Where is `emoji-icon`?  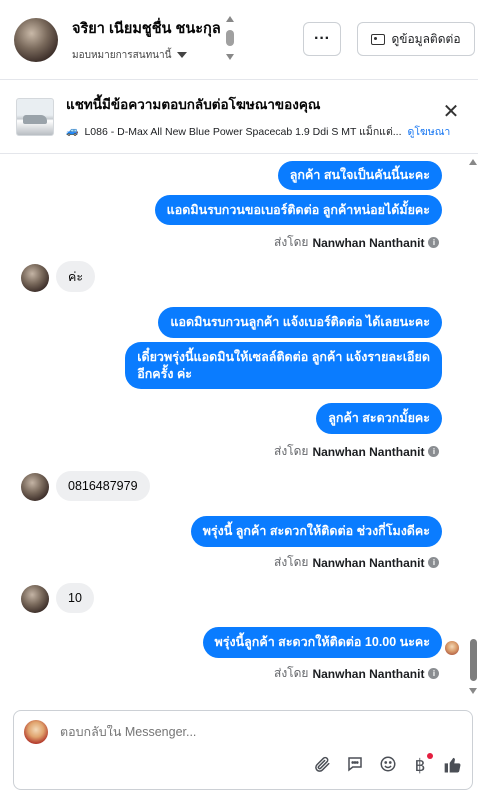 emoji-icon is located at coordinates (388, 766).